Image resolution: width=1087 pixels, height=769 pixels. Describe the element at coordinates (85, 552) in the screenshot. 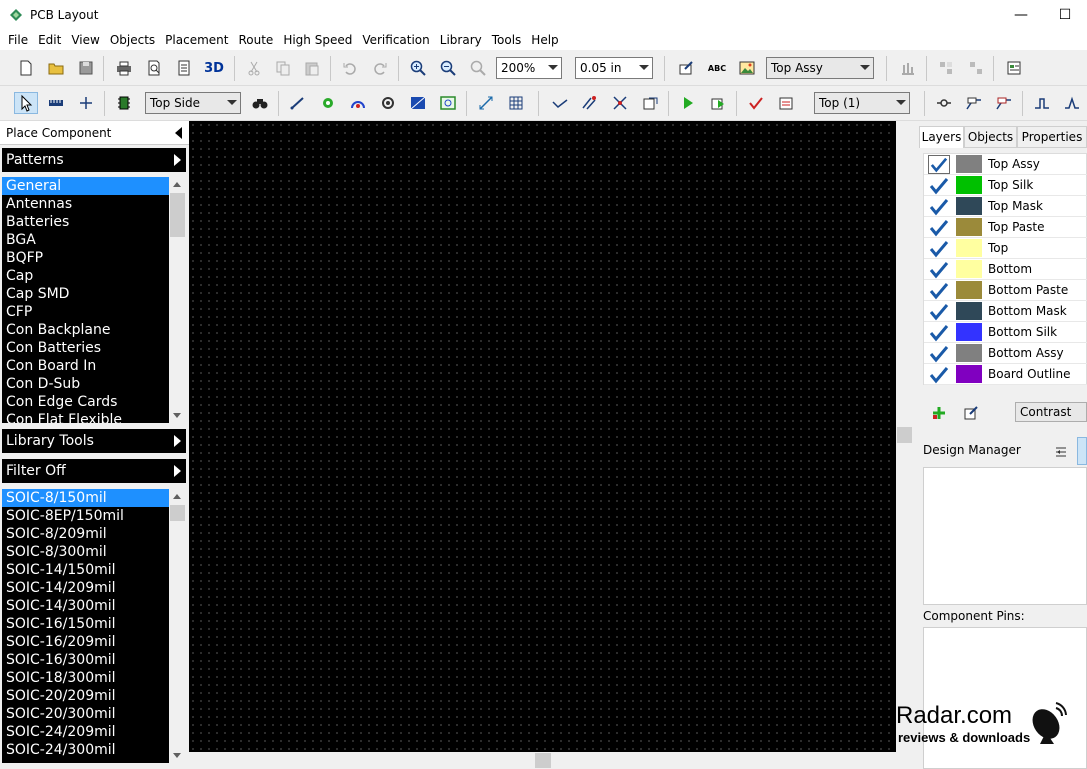

I see `component-item: SOIC-8/300mil` at that location.